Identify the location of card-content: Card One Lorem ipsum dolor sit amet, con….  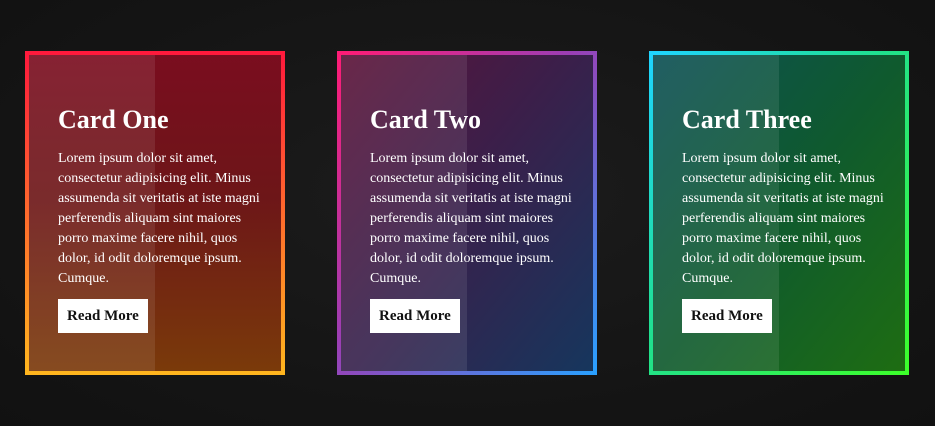
(160, 219).